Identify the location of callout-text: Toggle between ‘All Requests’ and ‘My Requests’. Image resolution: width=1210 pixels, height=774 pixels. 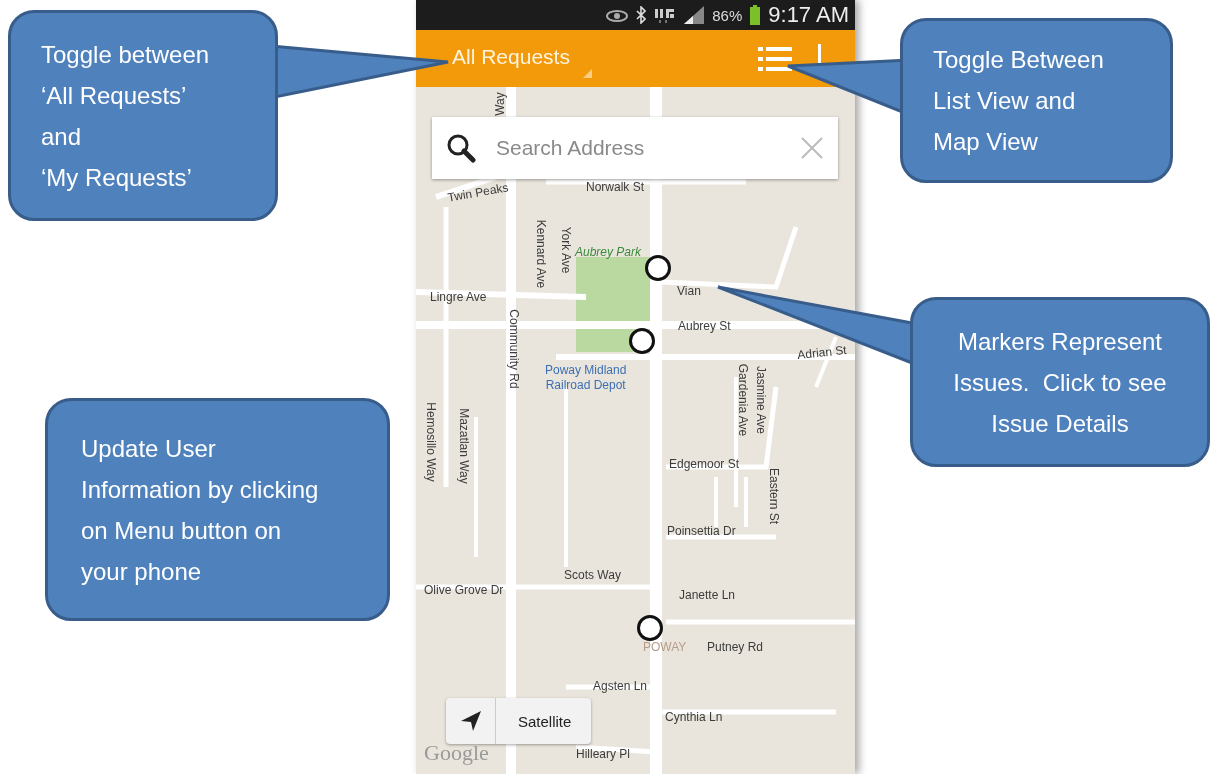
(143, 115).